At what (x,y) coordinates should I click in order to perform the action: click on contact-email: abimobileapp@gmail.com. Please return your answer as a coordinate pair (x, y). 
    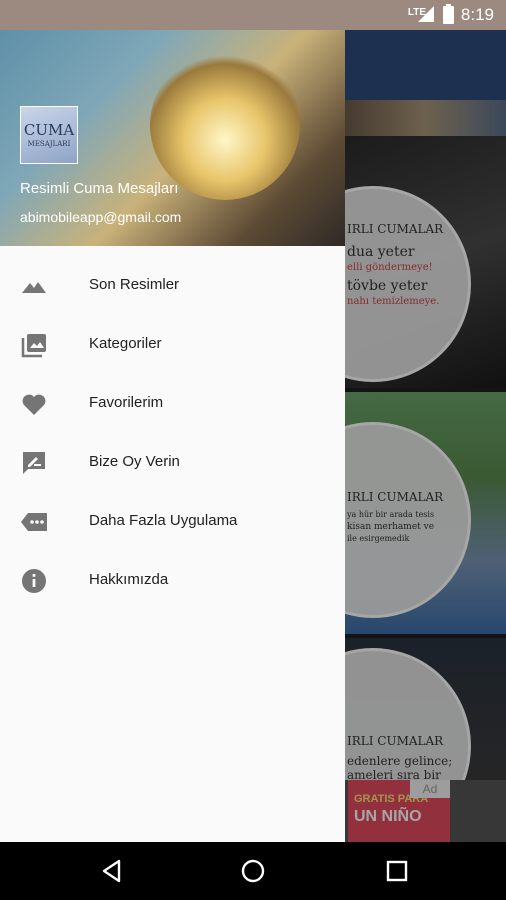
    Looking at the image, I should click on (101, 217).